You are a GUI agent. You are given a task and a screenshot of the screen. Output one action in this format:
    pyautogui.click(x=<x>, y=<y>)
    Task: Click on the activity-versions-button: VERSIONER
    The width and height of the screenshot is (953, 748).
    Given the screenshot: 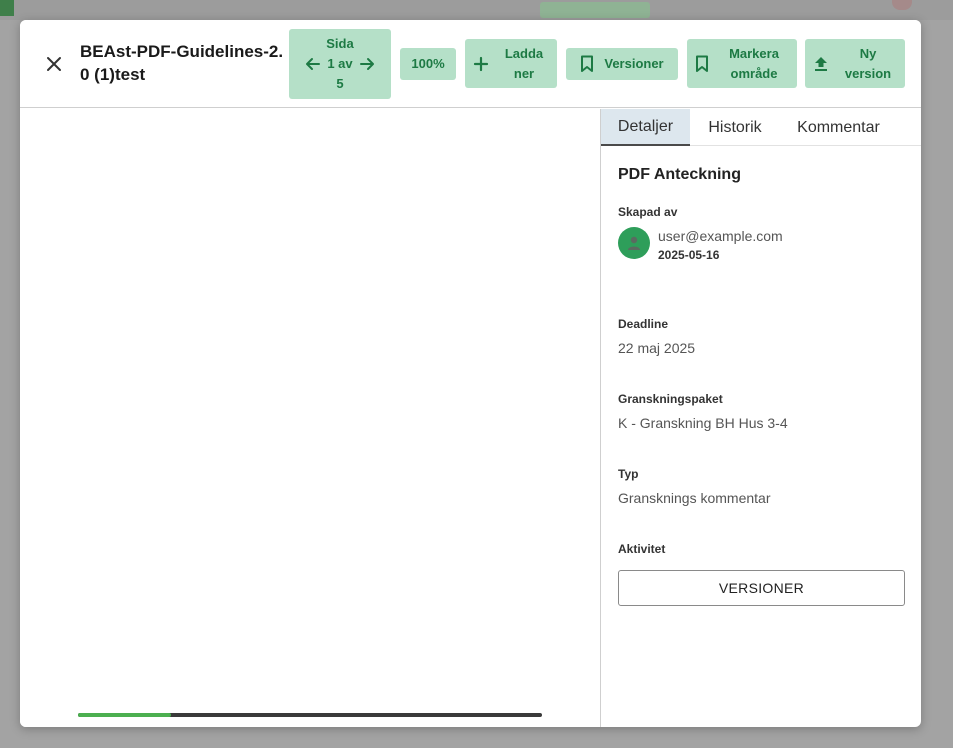 What is the action you would take?
    pyautogui.click(x=761, y=588)
    